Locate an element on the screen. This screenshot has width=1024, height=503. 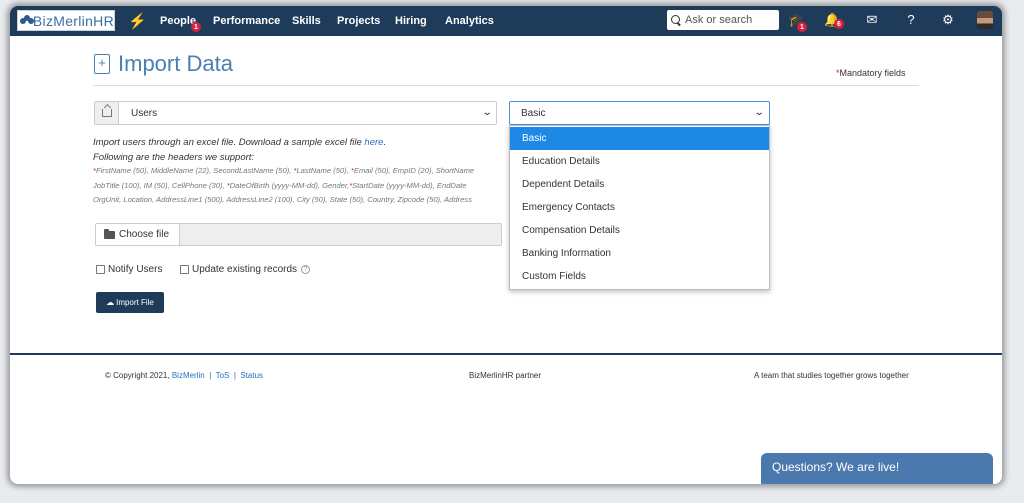
nav-projects: Projects is located at coordinates (358, 21).